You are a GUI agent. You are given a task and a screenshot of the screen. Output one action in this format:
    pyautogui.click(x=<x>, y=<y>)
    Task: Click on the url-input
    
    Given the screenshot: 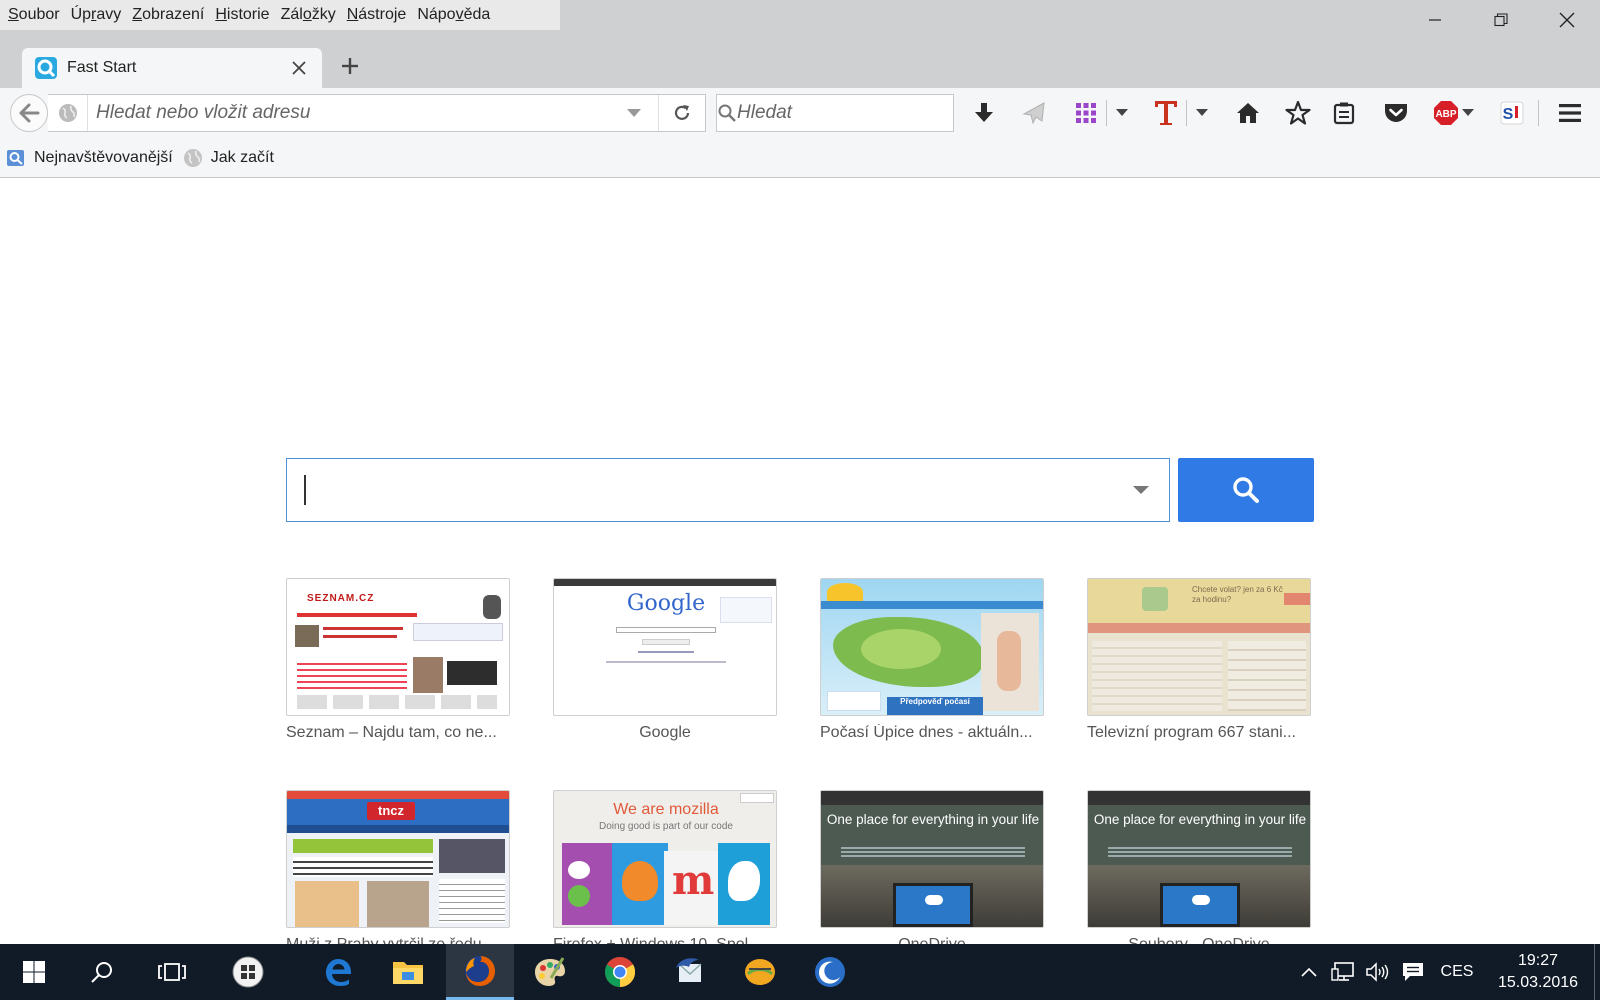 What is the action you would take?
    pyautogui.click(x=348, y=113)
    